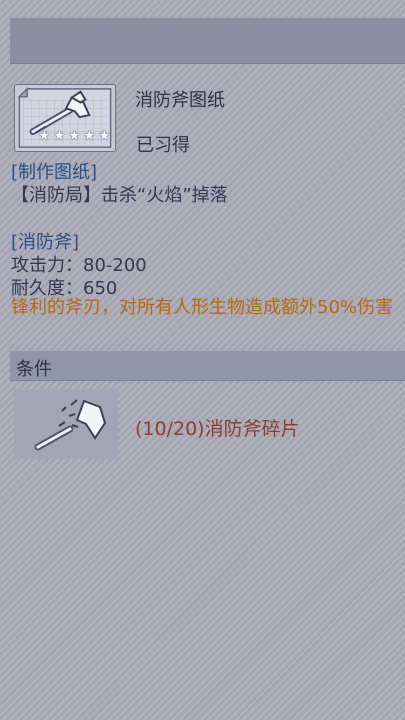 This screenshot has height=720, width=405. What do you see at coordinates (207, 40) in the screenshot?
I see `top-title-bar` at bounding box center [207, 40].